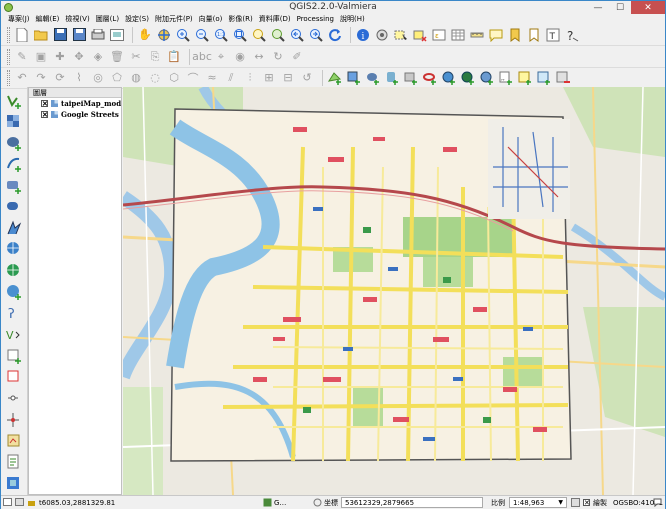  What do you see at coordinates (430, 78) in the screenshot?
I see `add-oracle-layer-icon` at bounding box center [430, 78].